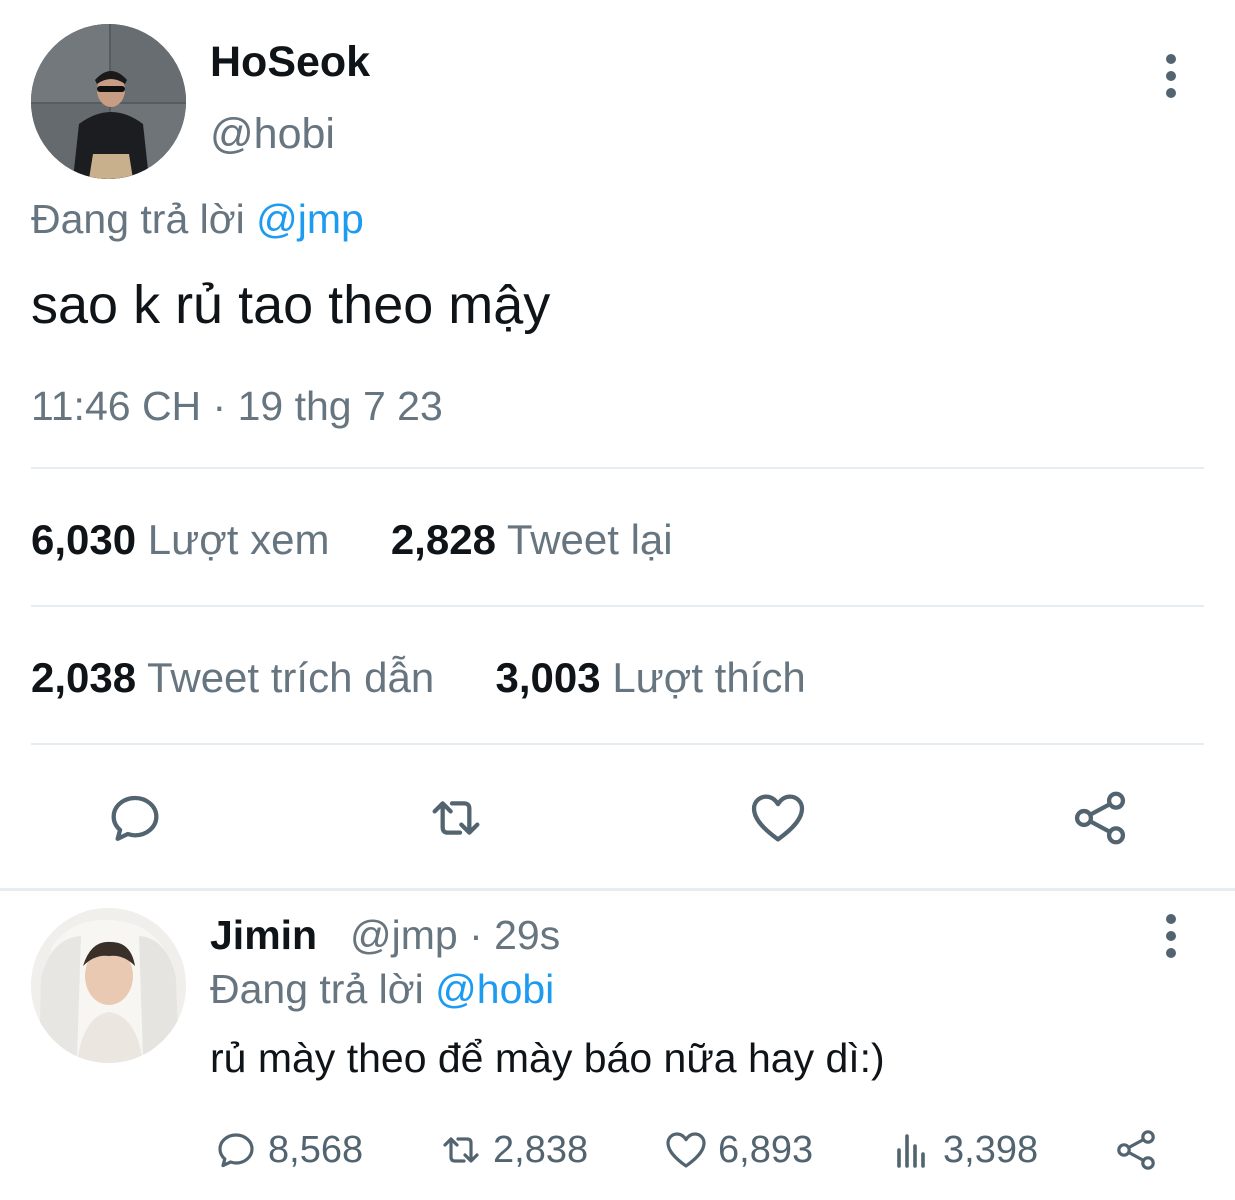 This screenshot has width=1235, height=1200. What do you see at coordinates (263, 935) in the screenshot?
I see `reply-author-name: Jimin` at bounding box center [263, 935].